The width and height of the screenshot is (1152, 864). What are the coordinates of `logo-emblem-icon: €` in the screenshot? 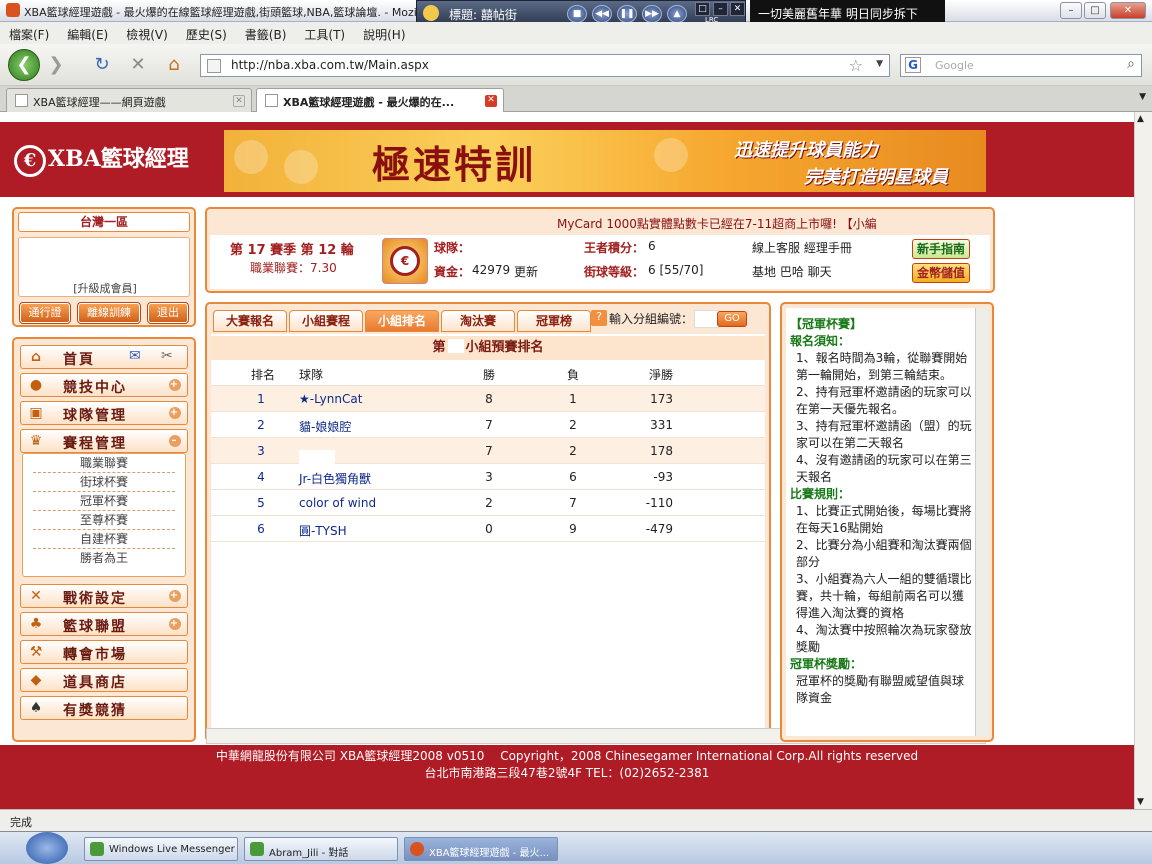 It's located at (30, 161).